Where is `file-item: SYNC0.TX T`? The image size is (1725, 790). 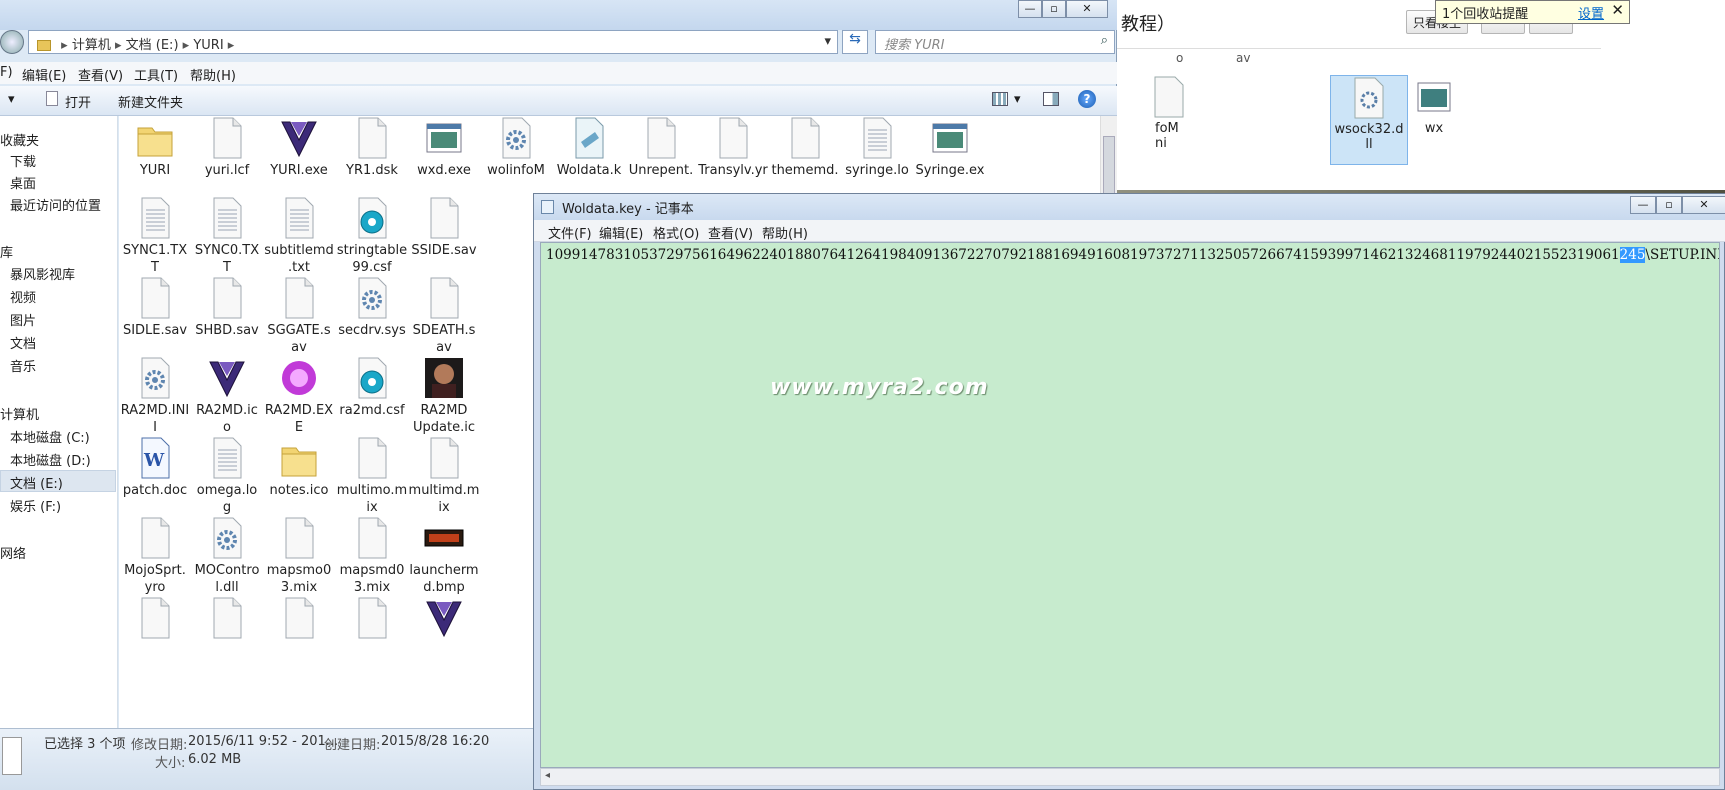
file-item: SYNC0.TX T is located at coordinates (227, 236).